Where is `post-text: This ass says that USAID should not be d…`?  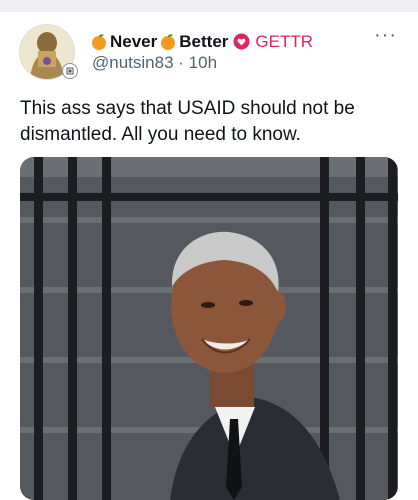
post-text: This ass says that USAID should not be d… is located at coordinates (187, 121).